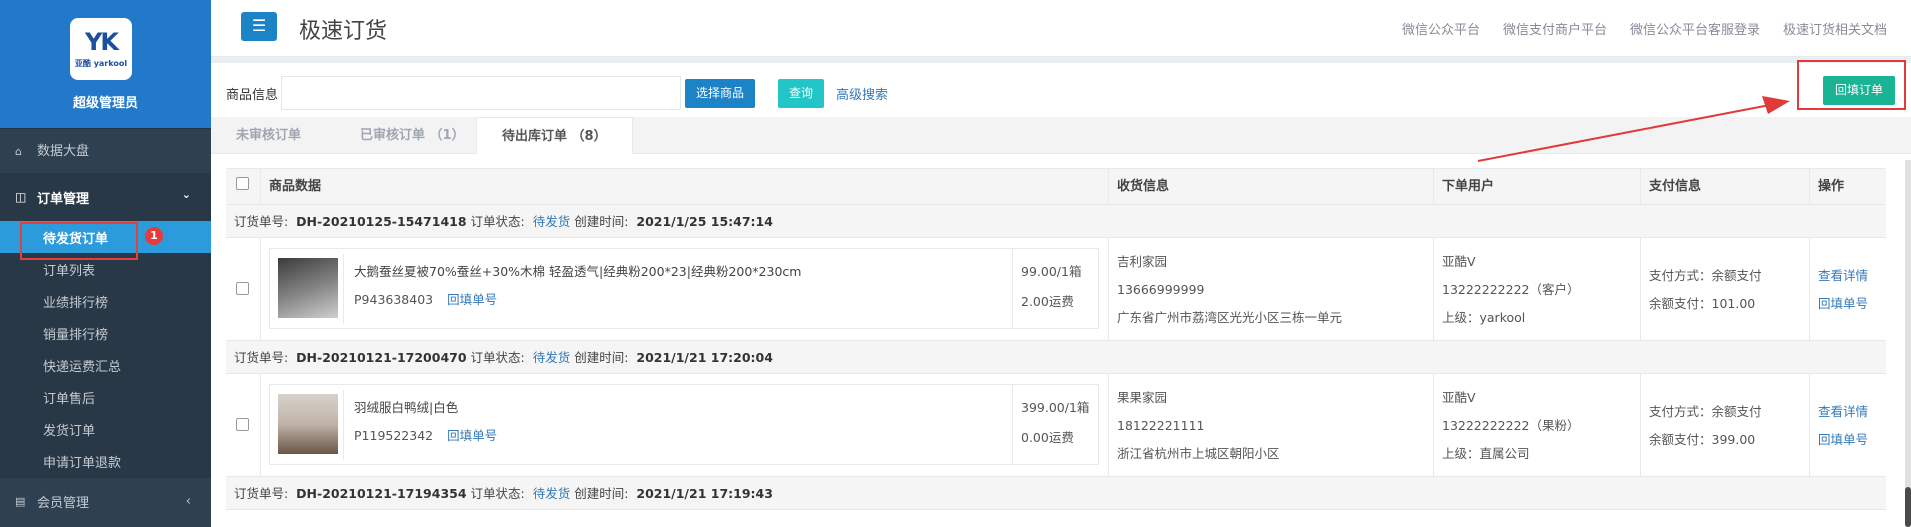  What do you see at coordinates (1835, 28) in the screenshot?
I see `link-docs: 极速订货相关文档` at bounding box center [1835, 28].